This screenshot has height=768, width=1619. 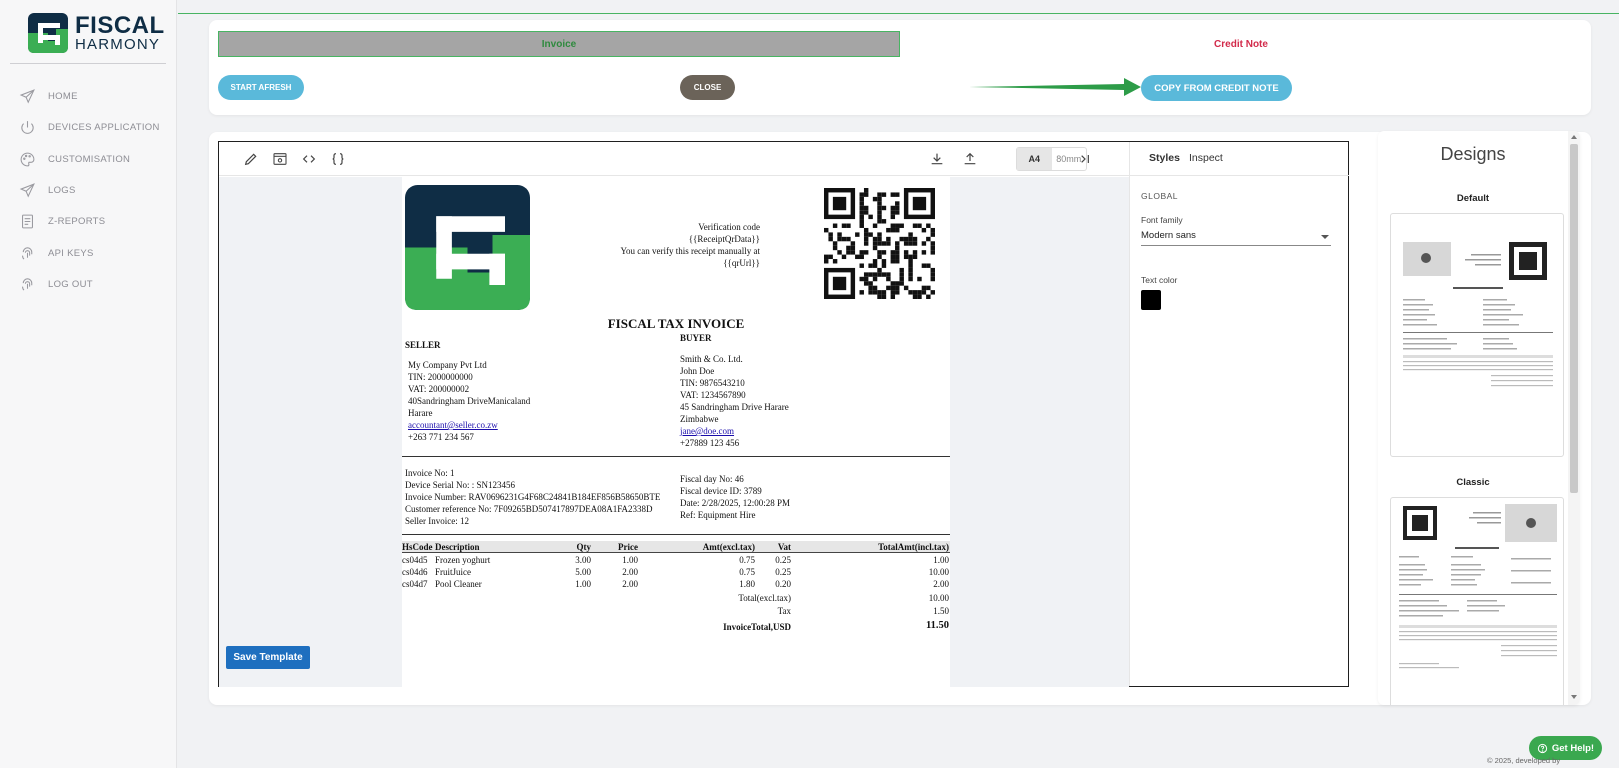 I want to click on copy-from-credit-note-button: COPY FROM CREDIT NOTE, so click(x=1216, y=88).